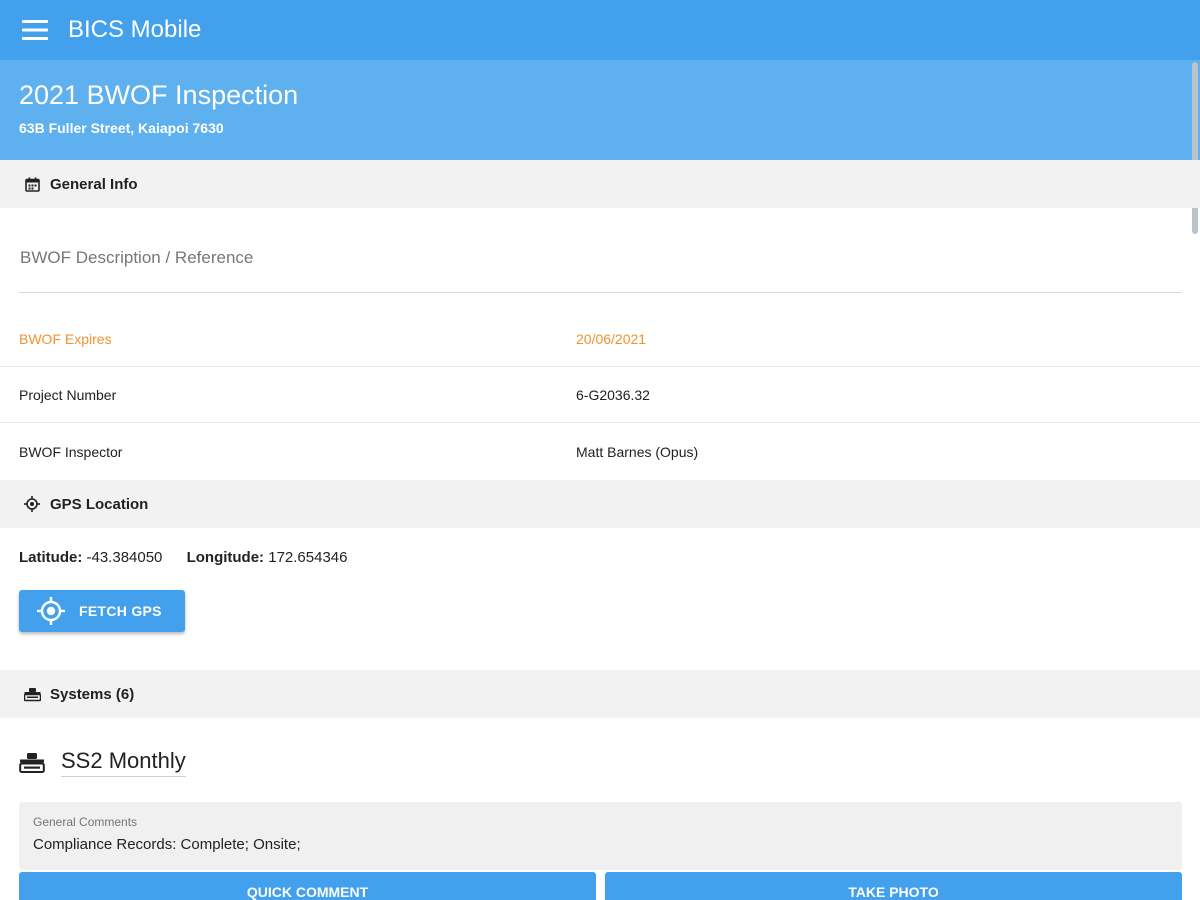 The width and height of the screenshot is (1200, 900). I want to click on section-label: Systems (6), so click(92, 694).